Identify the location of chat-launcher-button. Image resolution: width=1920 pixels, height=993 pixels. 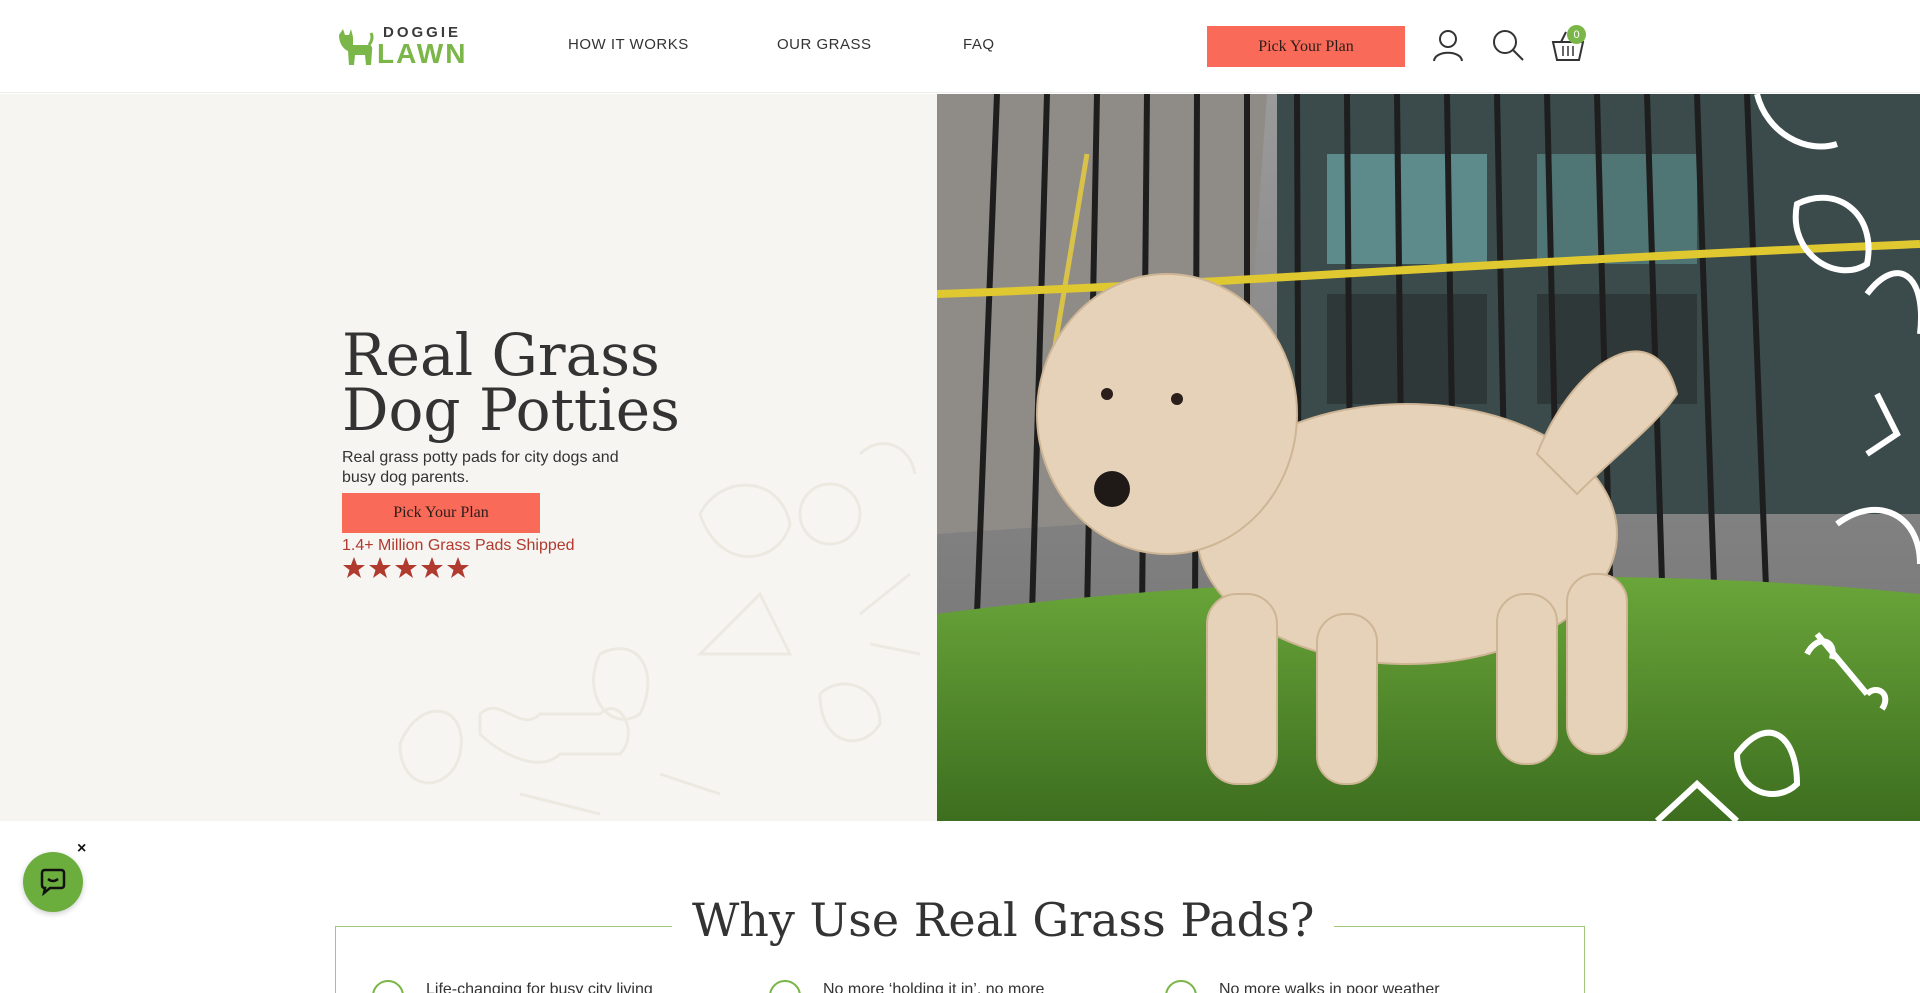
(53, 882).